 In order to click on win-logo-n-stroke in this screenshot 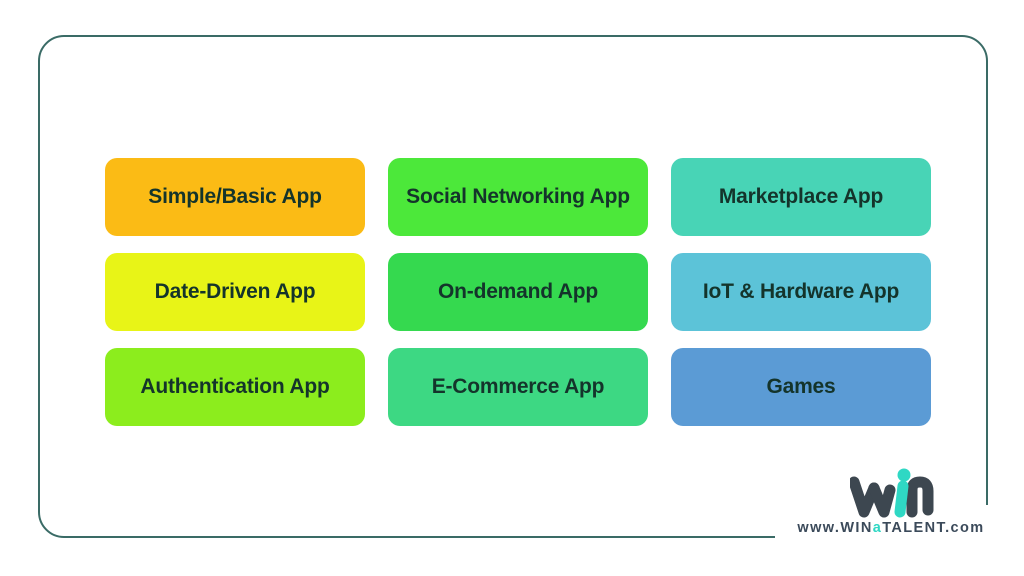, I will do `click(920, 497)`.